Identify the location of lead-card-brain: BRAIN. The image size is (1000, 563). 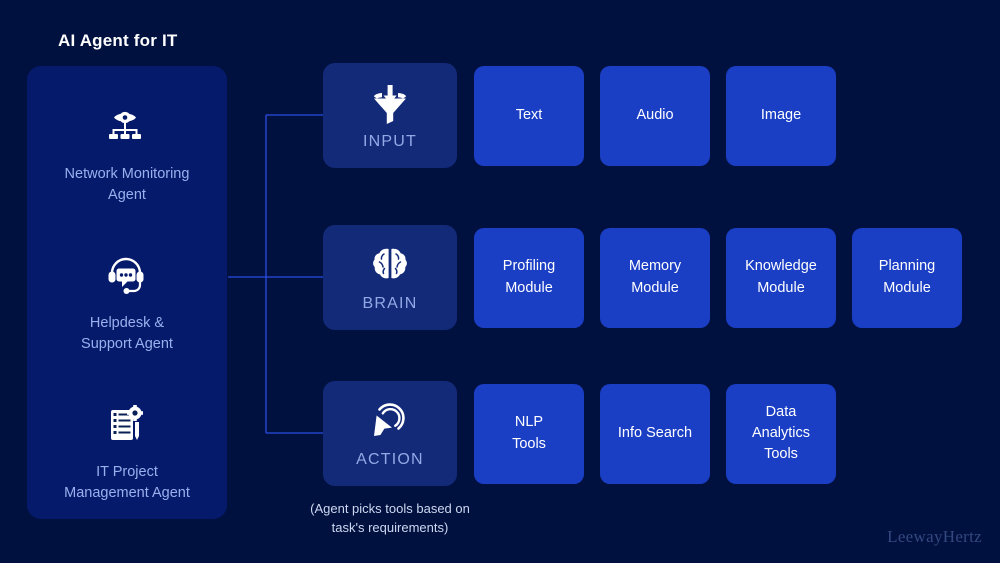
(390, 277).